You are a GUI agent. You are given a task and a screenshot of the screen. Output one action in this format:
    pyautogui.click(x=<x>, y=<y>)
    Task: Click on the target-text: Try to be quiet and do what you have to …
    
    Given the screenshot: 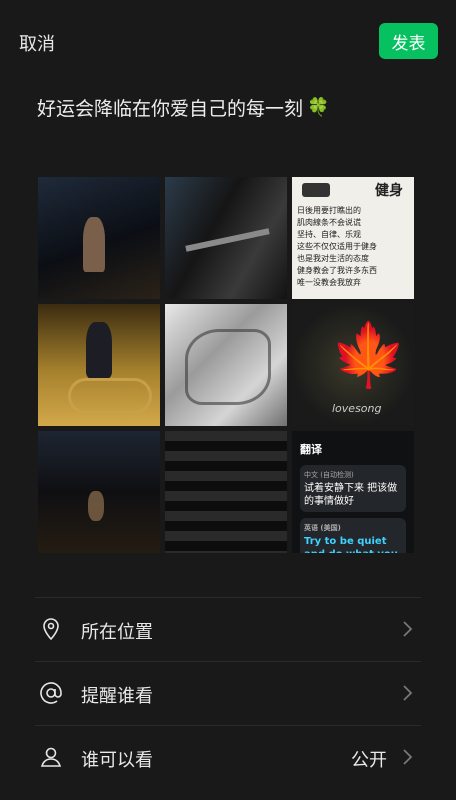 What is the action you would take?
    pyautogui.click(x=351, y=544)
    